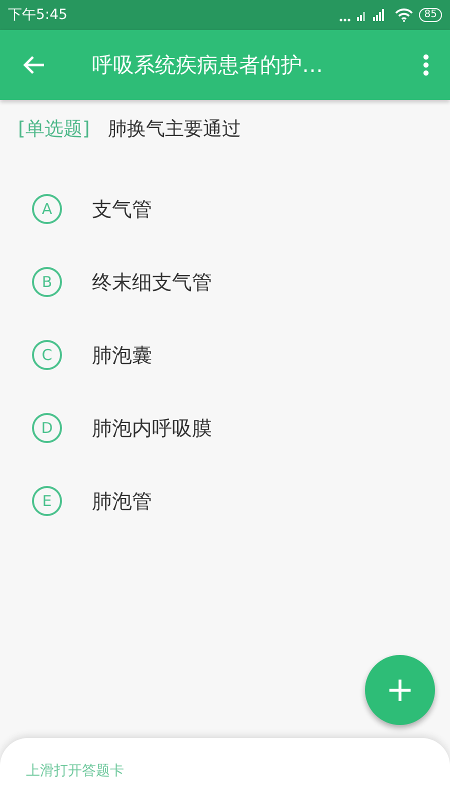 The height and width of the screenshot is (800, 450). I want to click on status-time: 下午5:45, so click(38, 15).